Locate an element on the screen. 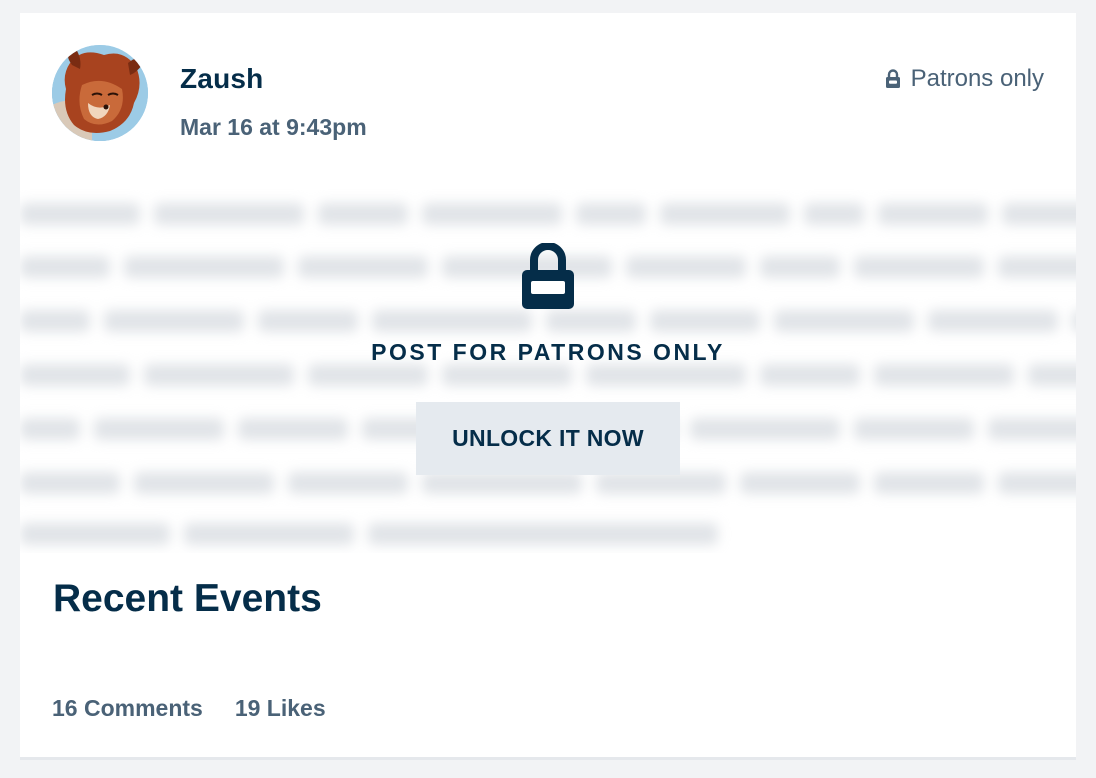 Image resolution: width=1096 pixels, height=778 pixels. unlock-button: UNLOCK IT NOW is located at coordinates (548, 438).